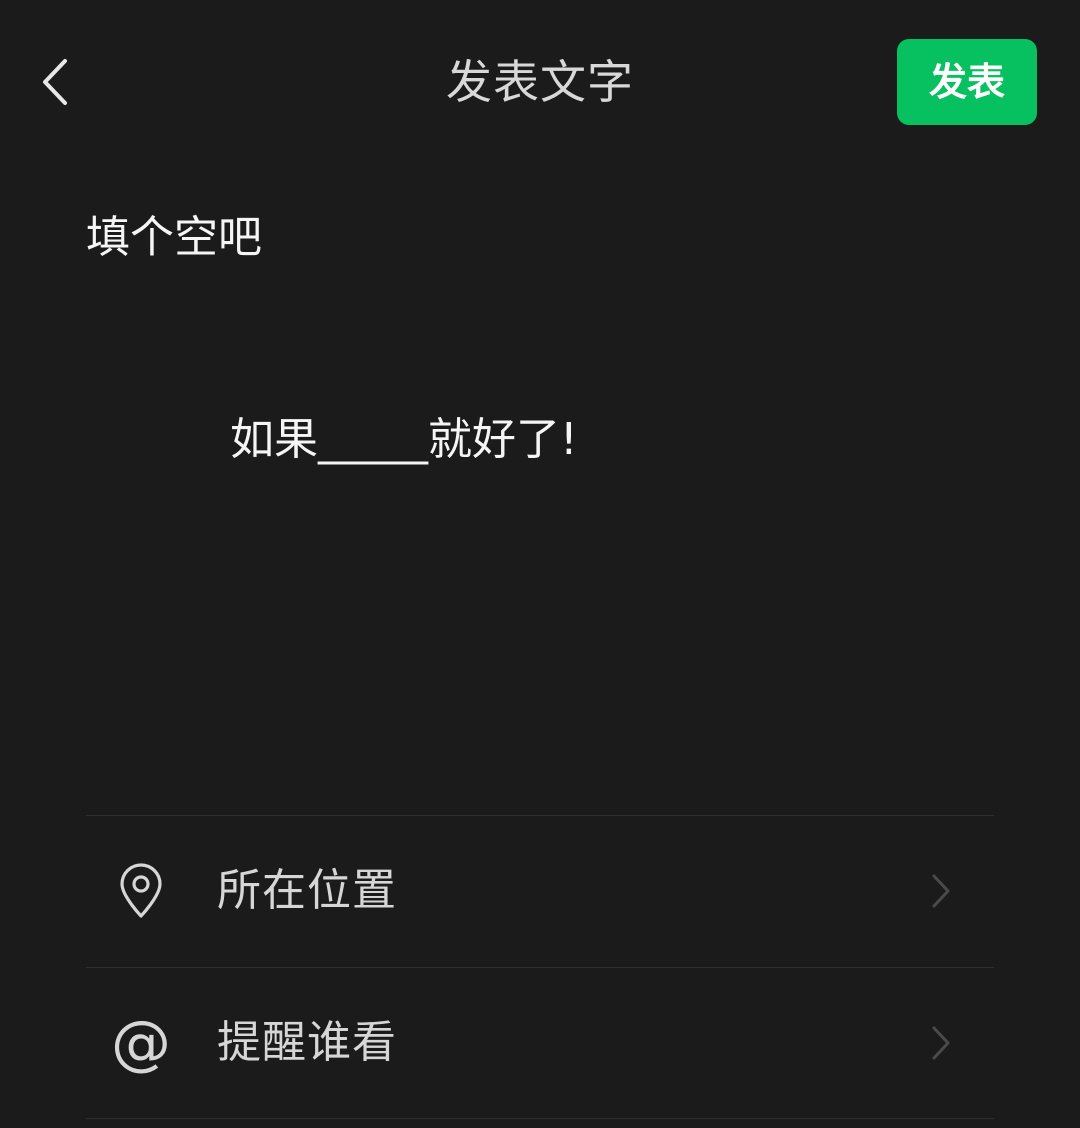  What do you see at coordinates (540, 80) in the screenshot?
I see `top-bar: 发表文字 发表` at bounding box center [540, 80].